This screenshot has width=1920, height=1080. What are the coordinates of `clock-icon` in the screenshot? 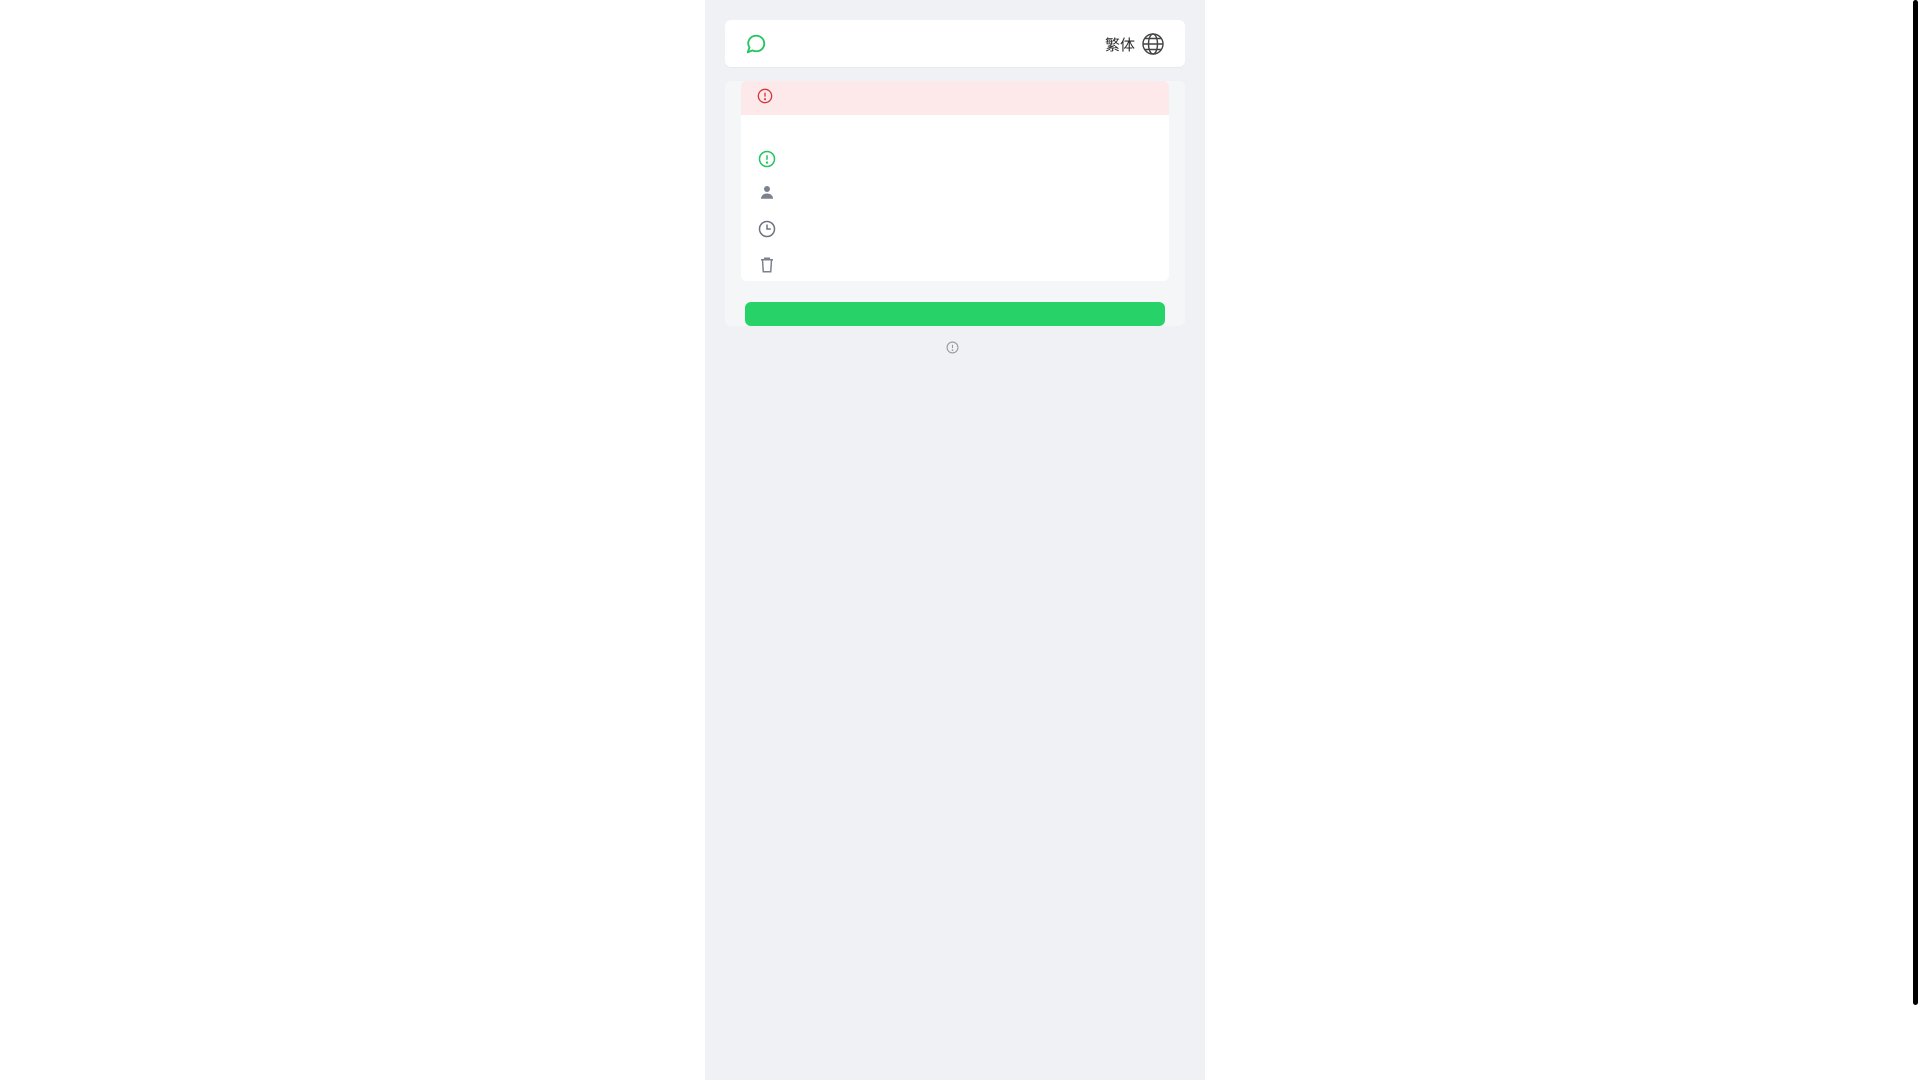 It's located at (767, 231).